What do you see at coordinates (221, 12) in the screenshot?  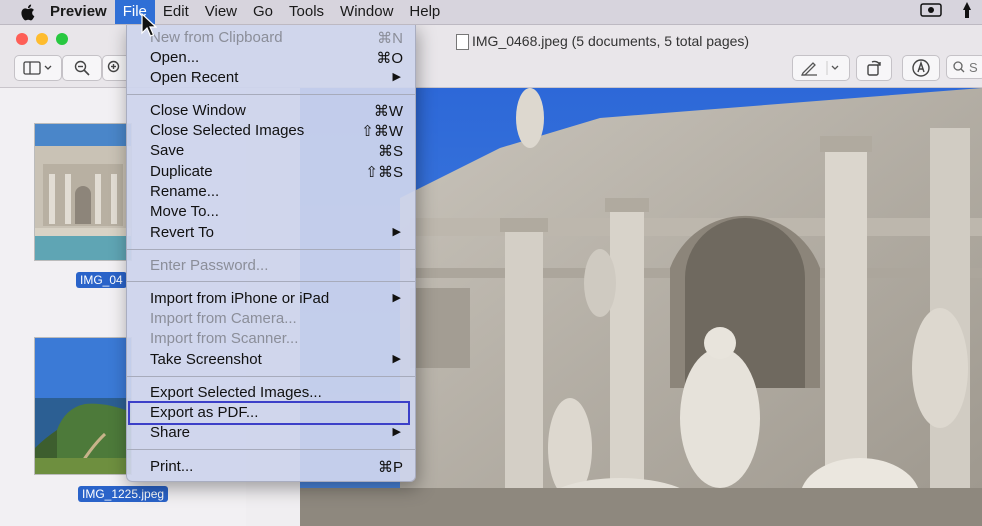 I see `menu-view: View` at bounding box center [221, 12].